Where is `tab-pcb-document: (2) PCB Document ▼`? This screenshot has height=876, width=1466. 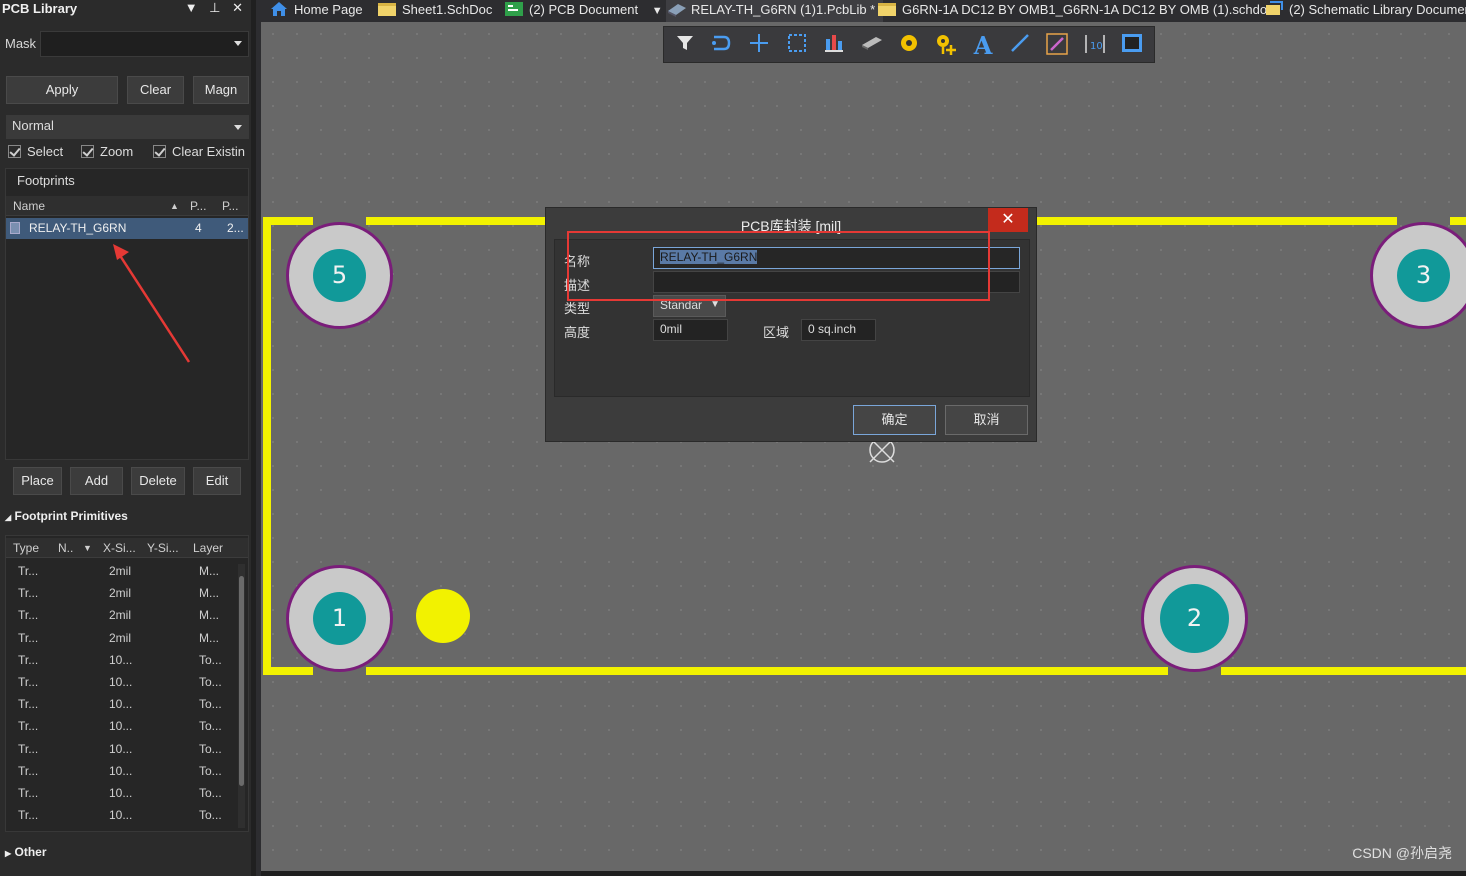 tab-pcb-document: (2) PCB Document ▼ is located at coordinates (583, 11).